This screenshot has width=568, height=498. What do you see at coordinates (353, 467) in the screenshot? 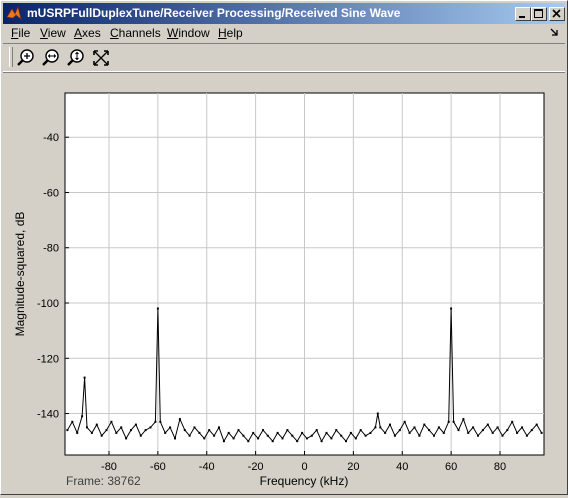
I see `x-tick-label: 20` at bounding box center [353, 467].